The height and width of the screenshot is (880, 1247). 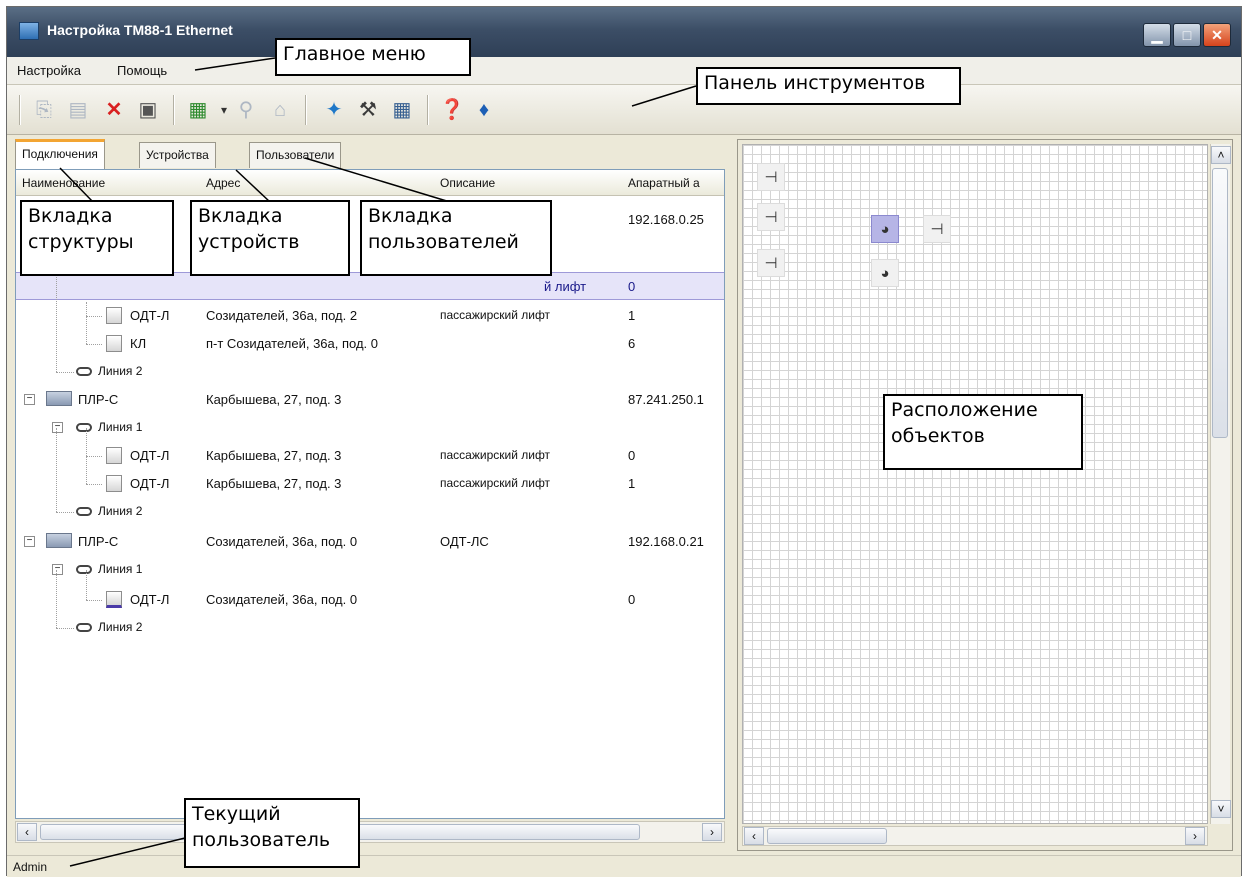 I want to click on close-button: ✕, so click(x=1217, y=35).